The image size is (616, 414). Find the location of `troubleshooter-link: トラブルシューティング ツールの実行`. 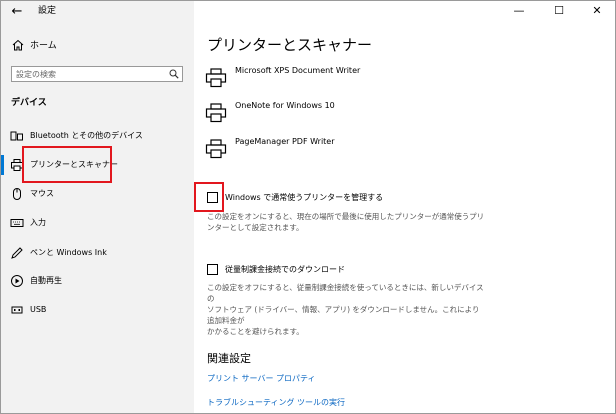

troubleshooter-link: トラブルシューティング ツールの実行 is located at coordinates (276, 402).